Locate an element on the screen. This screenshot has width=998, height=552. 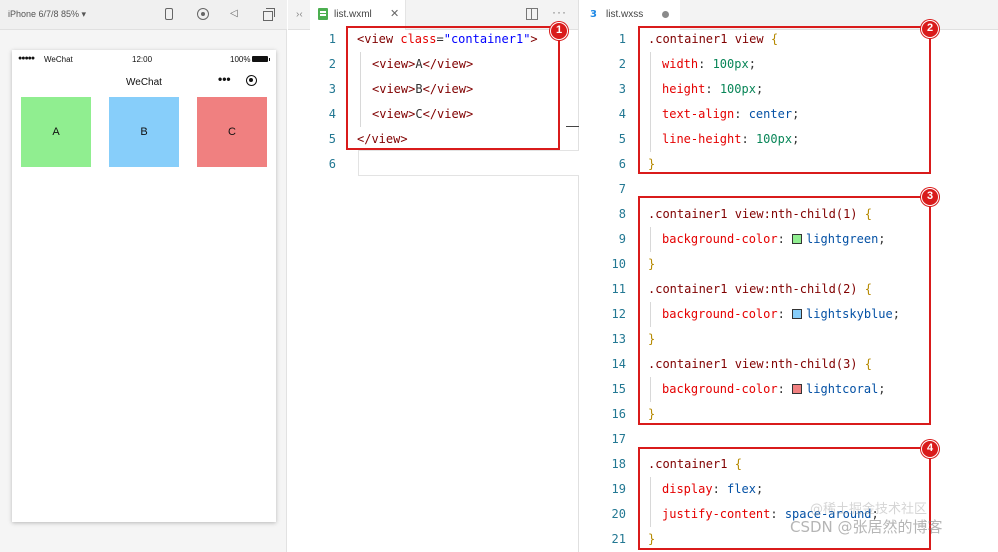
navigation-bar: WeChat ••• is located at coordinates (144, 82).